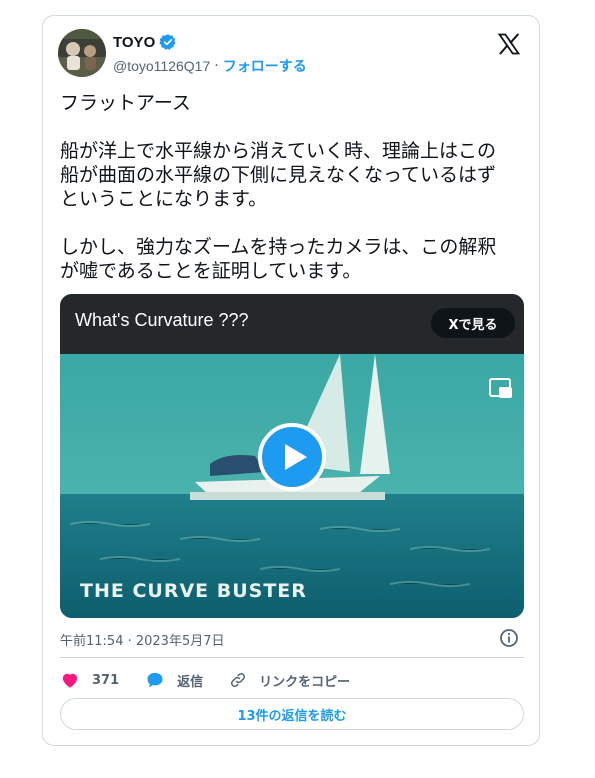 This screenshot has height=778, width=595. What do you see at coordinates (292, 324) in the screenshot?
I see `video-title-bar: What's Curvature ??? Xで見る` at bounding box center [292, 324].